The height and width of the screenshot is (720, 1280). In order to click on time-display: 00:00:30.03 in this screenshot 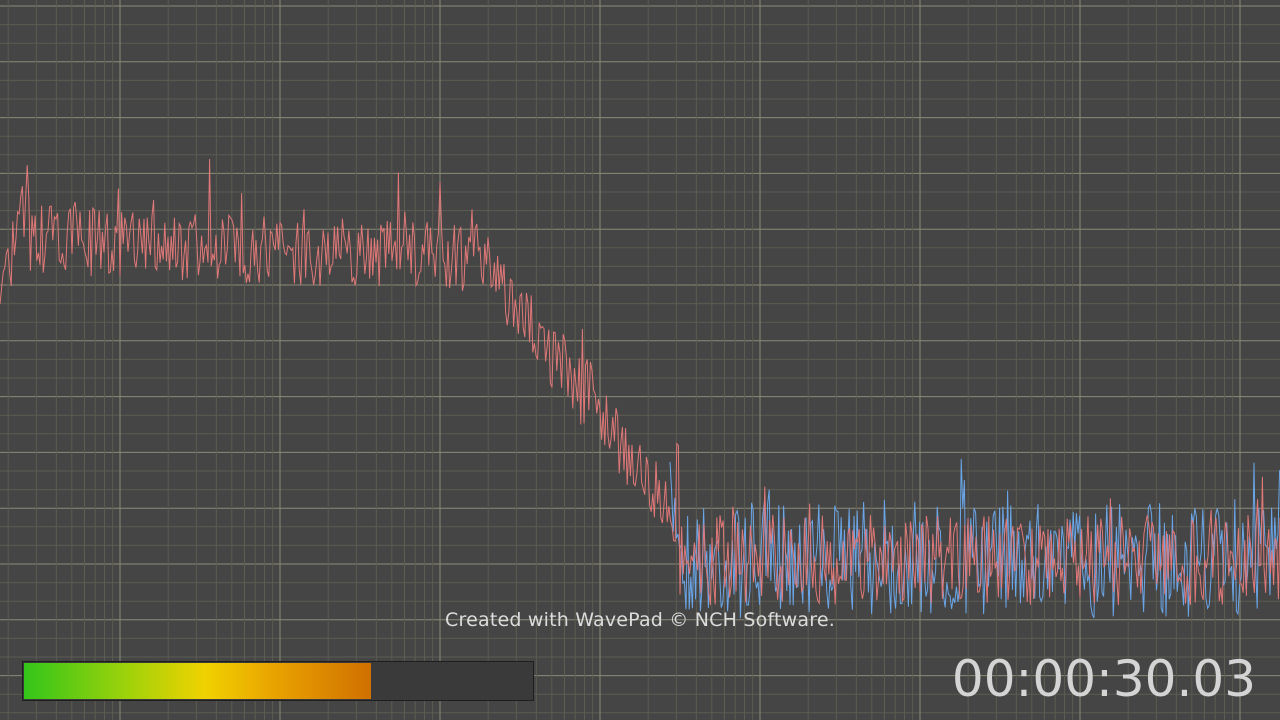, I will do `click(1103, 679)`.